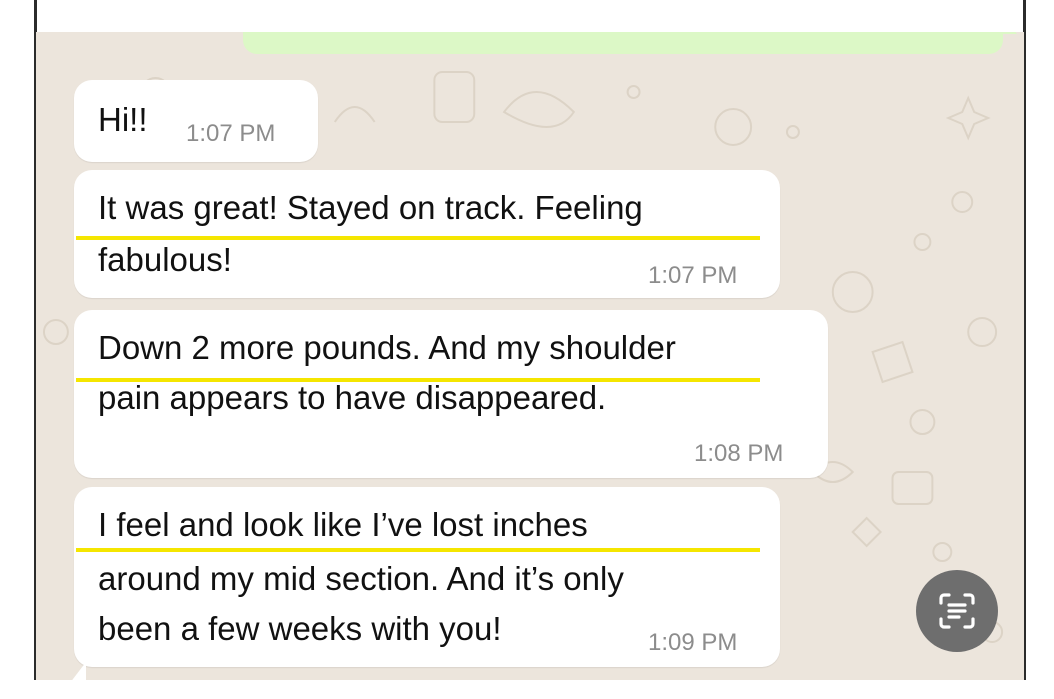  What do you see at coordinates (387, 347) in the screenshot?
I see `message-text-line: Down 2 more pounds. And my shoulder` at bounding box center [387, 347].